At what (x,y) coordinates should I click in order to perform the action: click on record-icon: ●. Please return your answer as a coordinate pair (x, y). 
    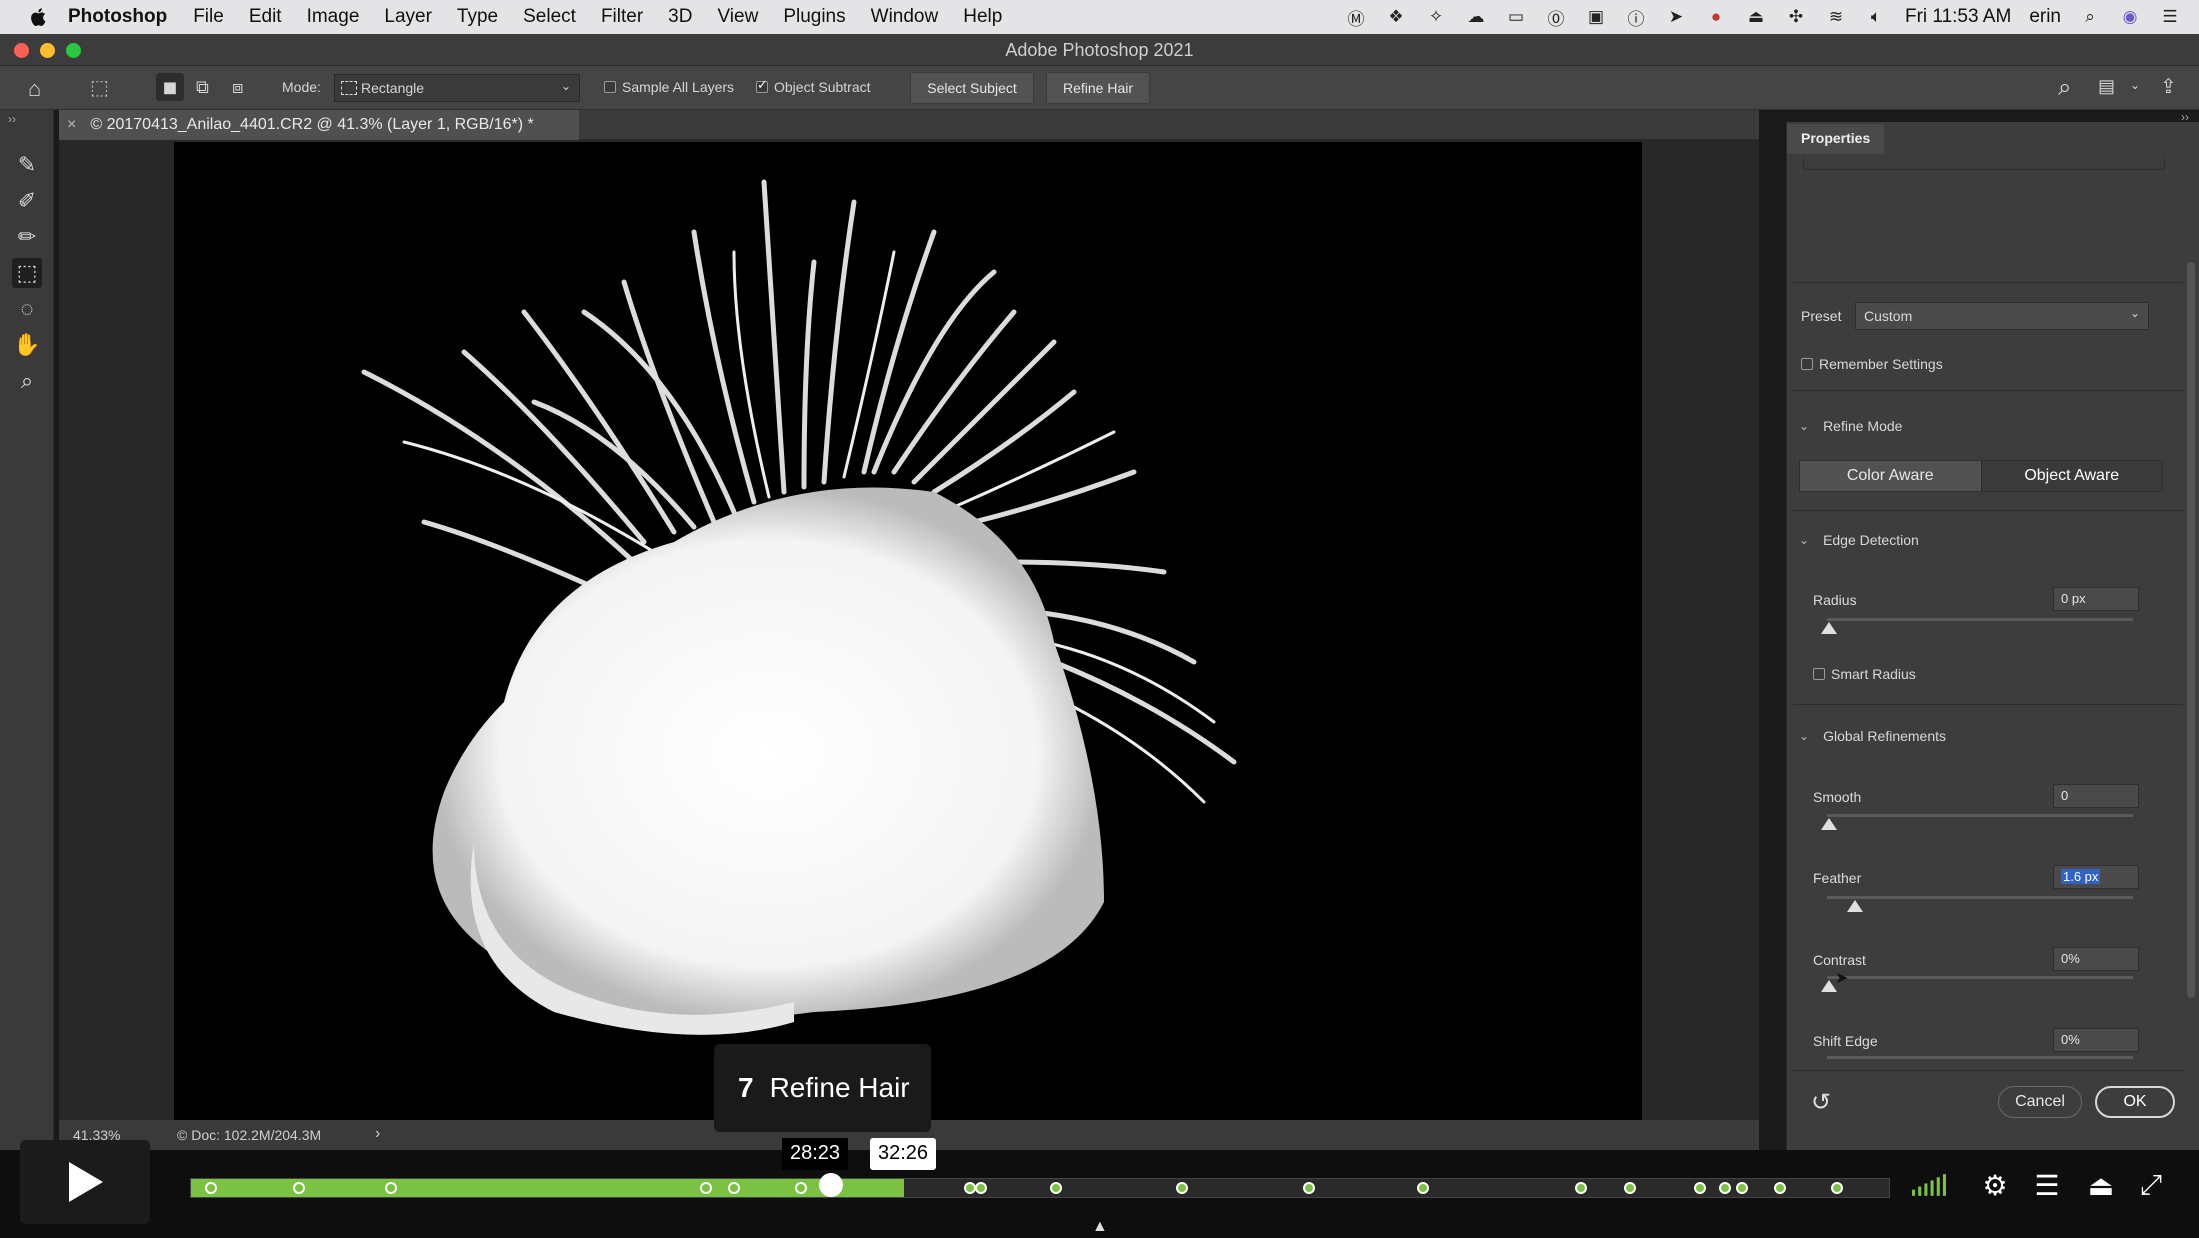
    Looking at the image, I should click on (1716, 17).